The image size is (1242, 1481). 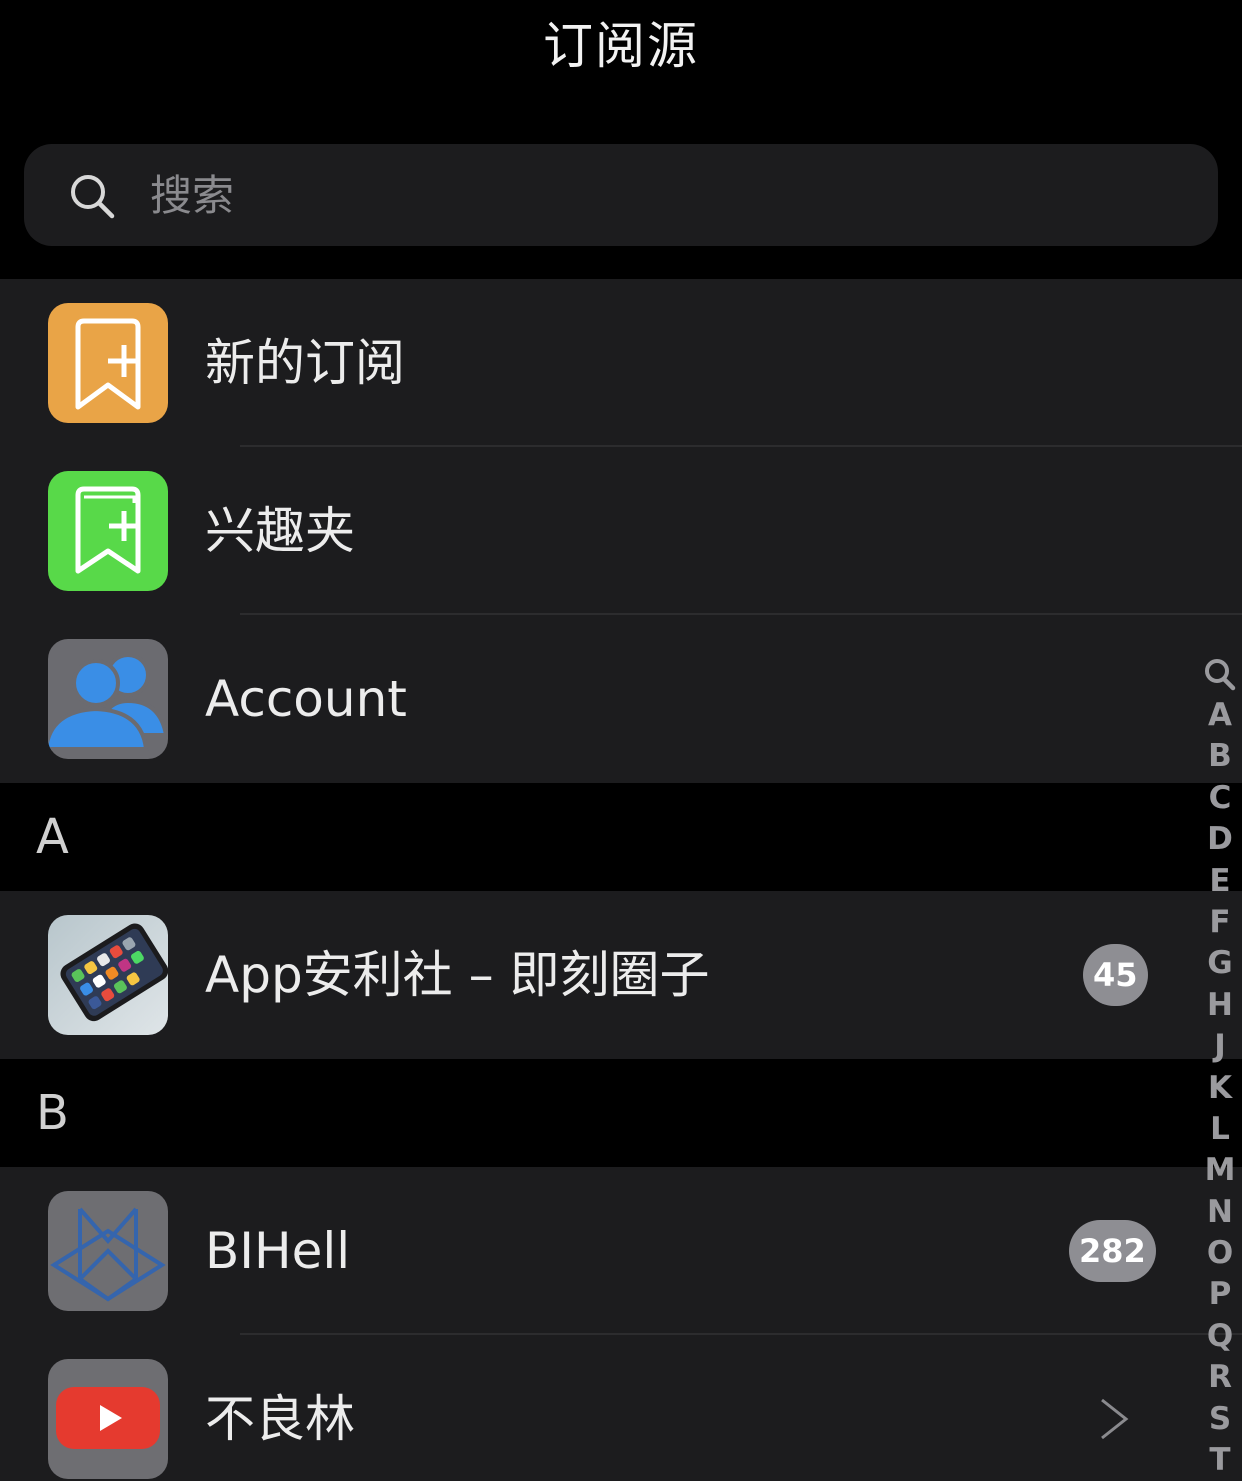 What do you see at coordinates (621, 699) in the screenshot?
I see `list-item-account: Account` at bounding box center [621, 699].